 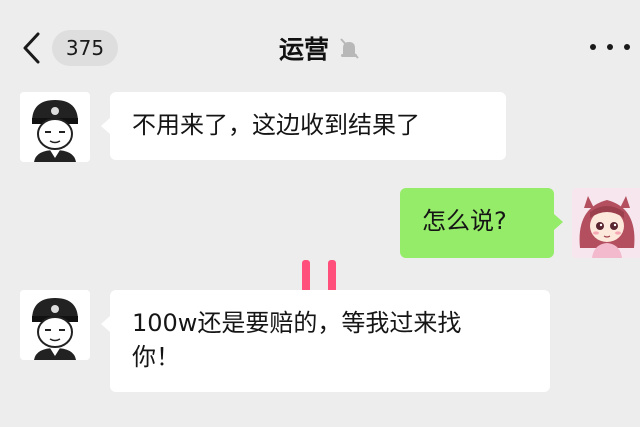 I want to click on anime-girl-avatar, so click(x=606, y=223).